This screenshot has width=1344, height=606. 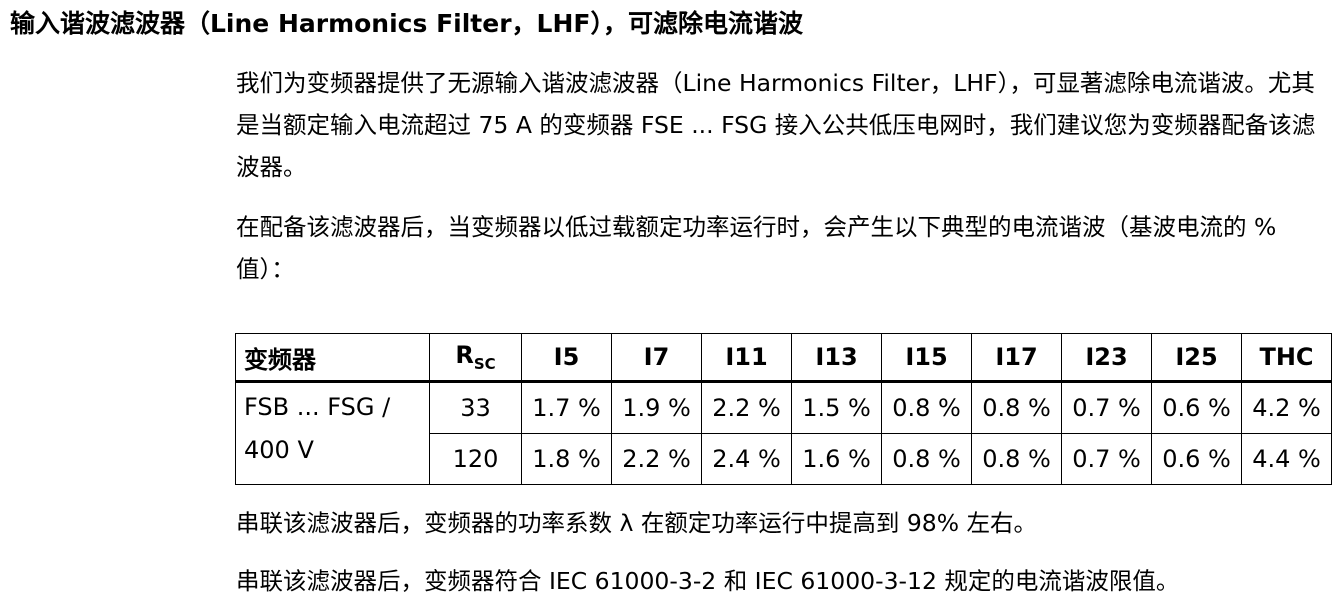 What do you see at coordinates (746, 358) in the screenshot?
I see `header-i11: I11` at bounding box center [746, 358].